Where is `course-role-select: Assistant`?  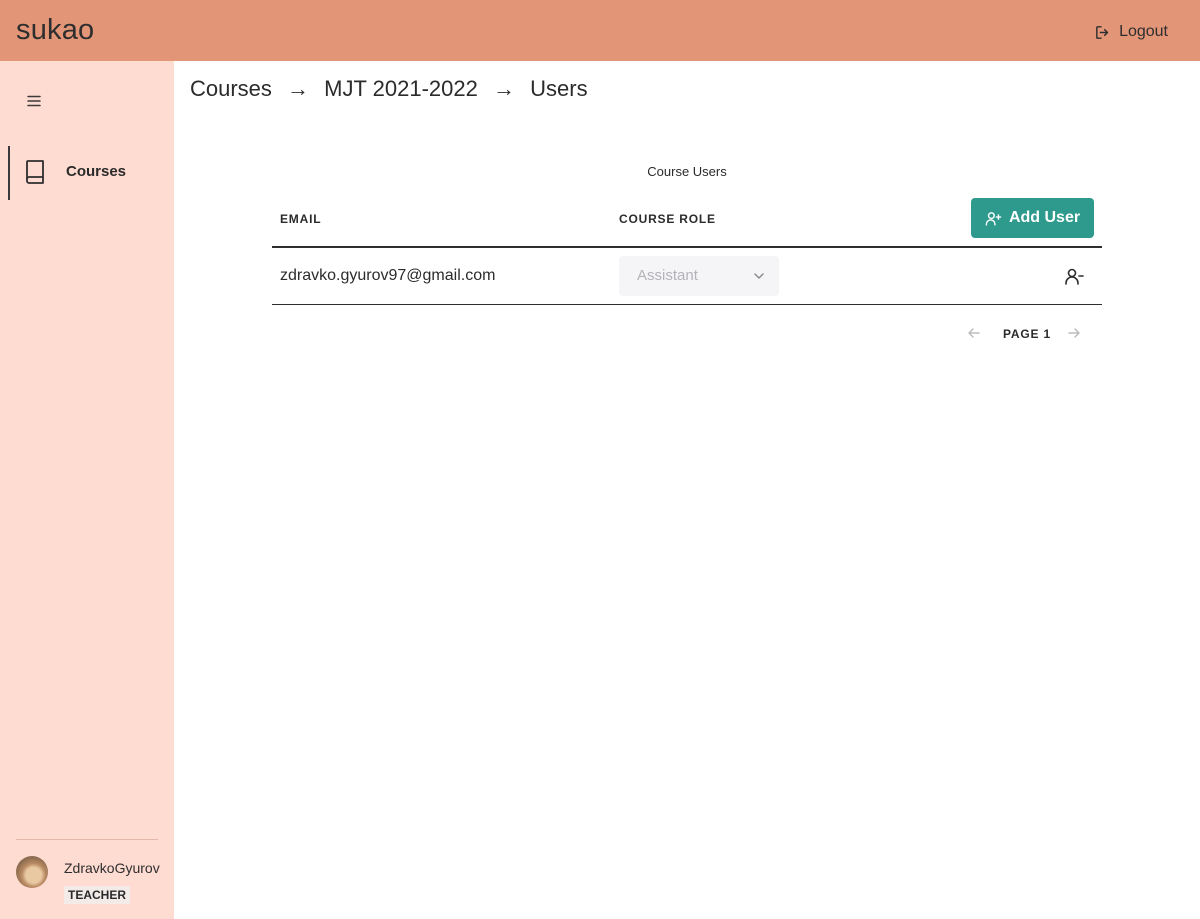 course-role-select: Assistant is located at coordinates (699, 276).